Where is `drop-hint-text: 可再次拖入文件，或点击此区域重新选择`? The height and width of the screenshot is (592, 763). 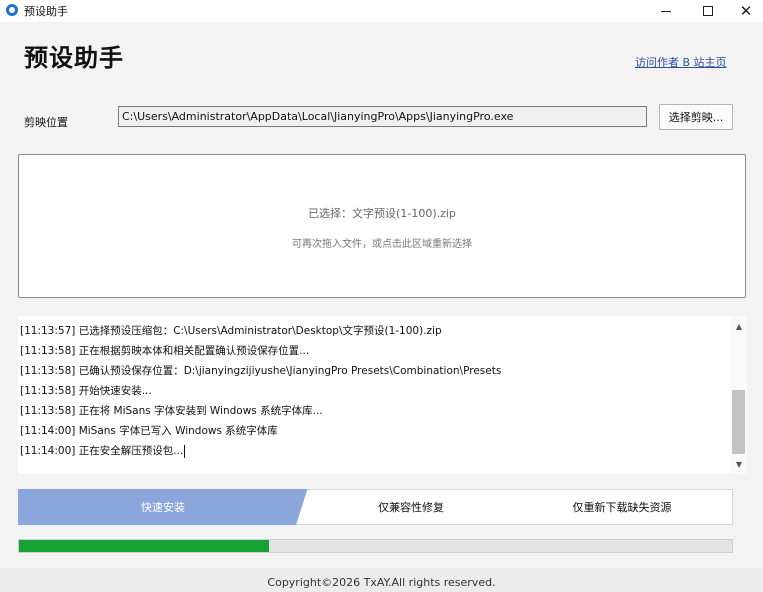 drop-hint-text: 可再次拖入文件，或点击此区域重新选择 is located at coordinates (382, 244).